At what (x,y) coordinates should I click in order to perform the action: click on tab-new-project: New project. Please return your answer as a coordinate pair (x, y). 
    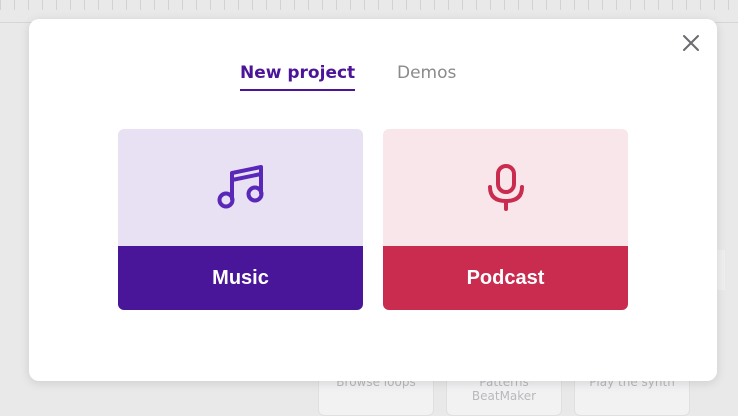
    Looking at the image, I should click on (298, 77).